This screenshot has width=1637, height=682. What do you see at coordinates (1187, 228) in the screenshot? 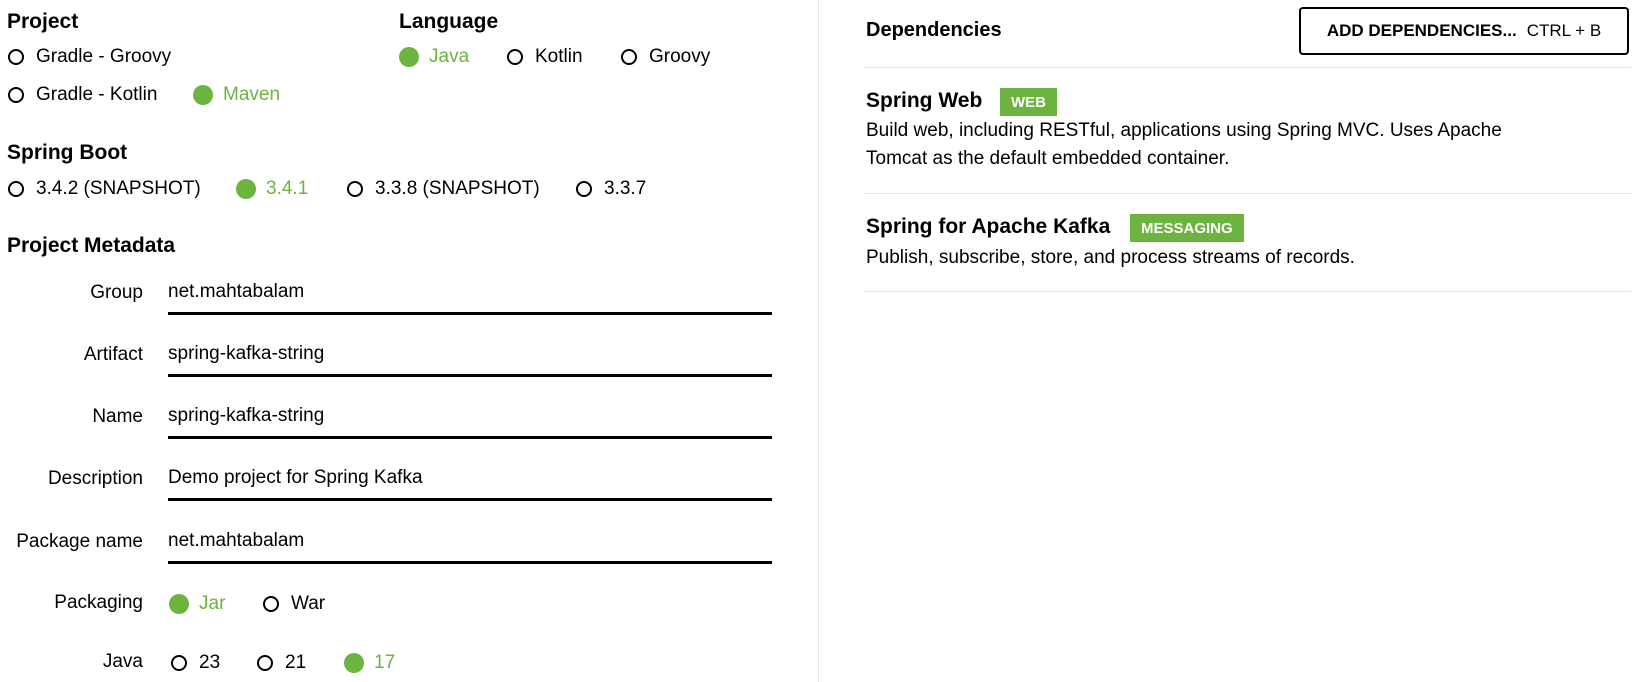
I see `dependency-badge: MESSAGING` at bounding box center [1187, 228].